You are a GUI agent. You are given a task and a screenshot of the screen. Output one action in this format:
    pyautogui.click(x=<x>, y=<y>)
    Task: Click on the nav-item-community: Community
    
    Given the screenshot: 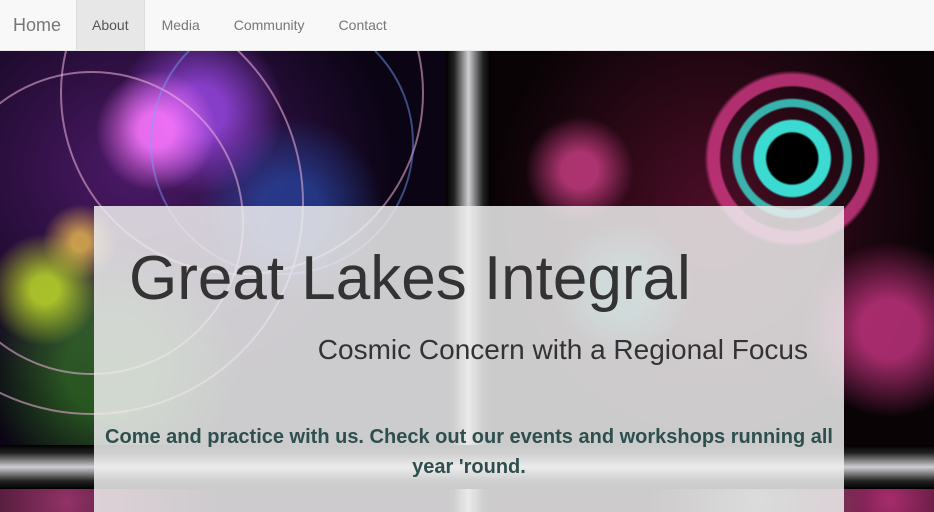 What is the action you would take?
    pyautogui.click(x=269, y=25)
    